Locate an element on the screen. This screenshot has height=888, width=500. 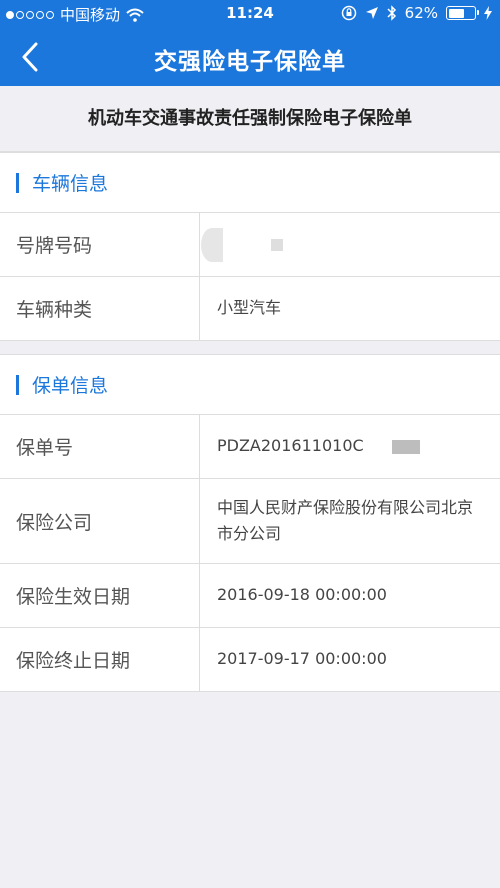
app-header: 中国移动 11:24 62% 交强险电子保险单 is located at coordinates (250, 43).